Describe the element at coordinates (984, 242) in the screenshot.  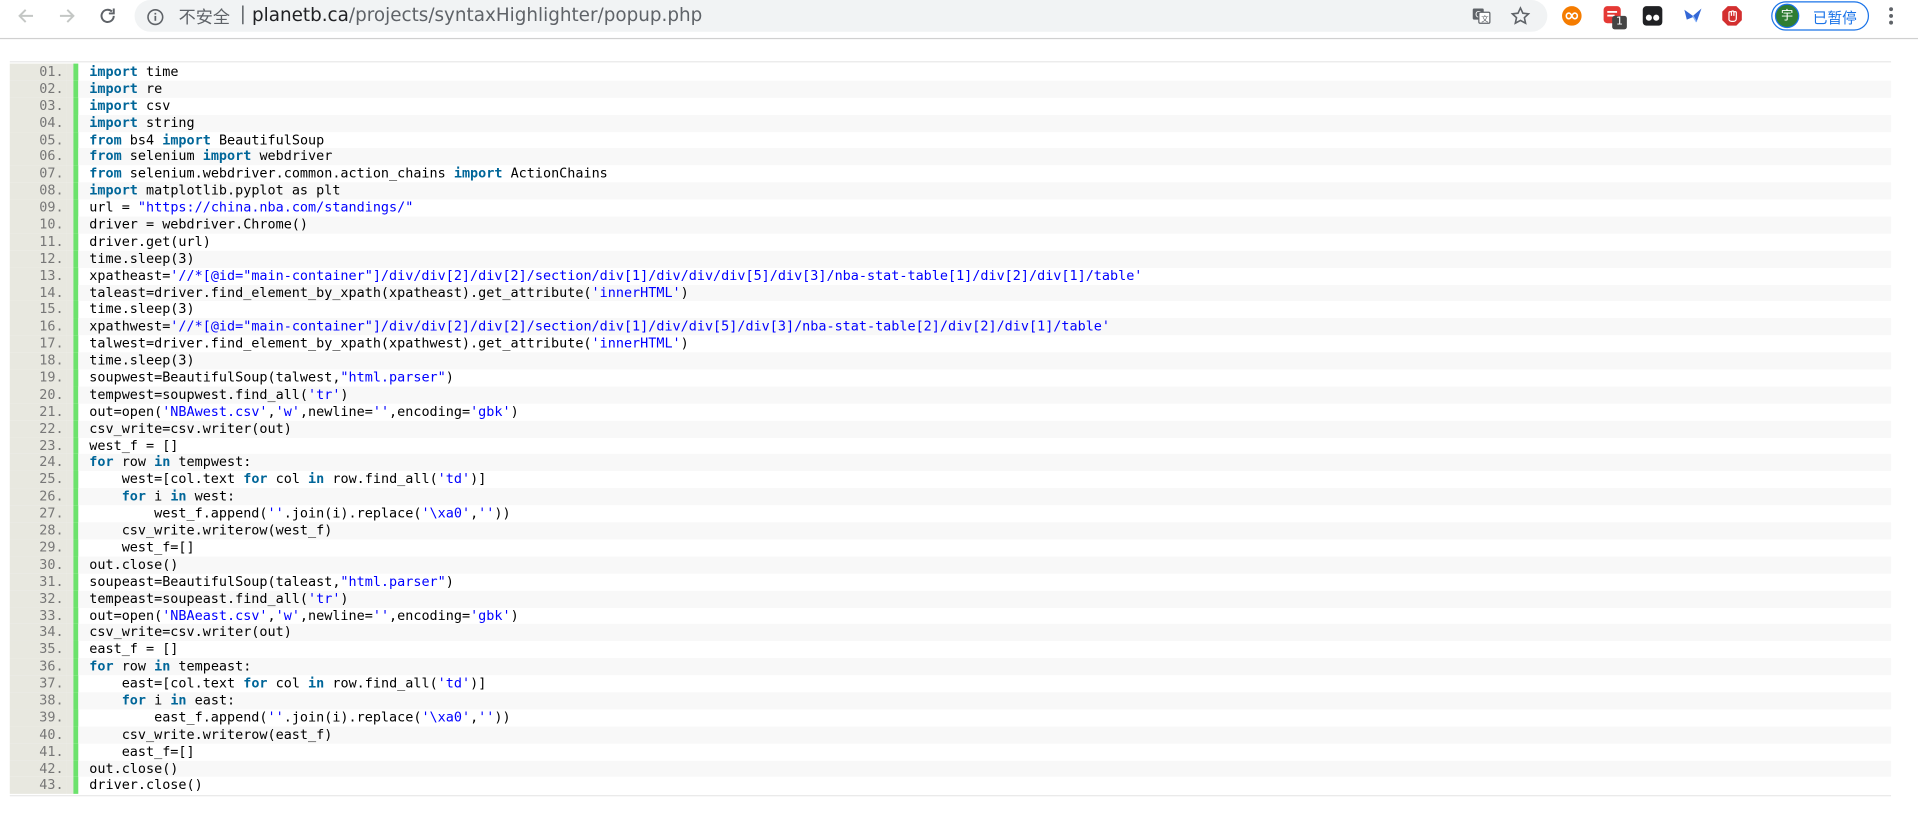
I see `code-text: driver.get(url)` at that location.